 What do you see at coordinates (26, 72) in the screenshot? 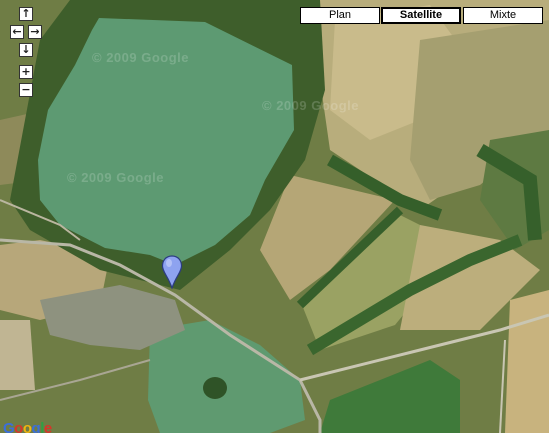
I see `zoom-in-button: +` at bounding box center [26, 72].